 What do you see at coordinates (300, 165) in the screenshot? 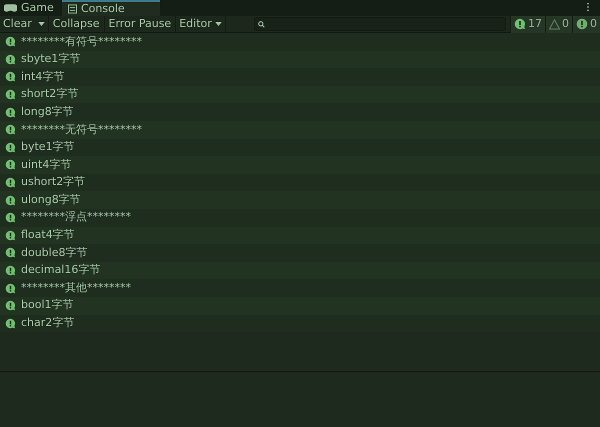
I see `log-entry: uint4字节` at bounding box center [300, 165].